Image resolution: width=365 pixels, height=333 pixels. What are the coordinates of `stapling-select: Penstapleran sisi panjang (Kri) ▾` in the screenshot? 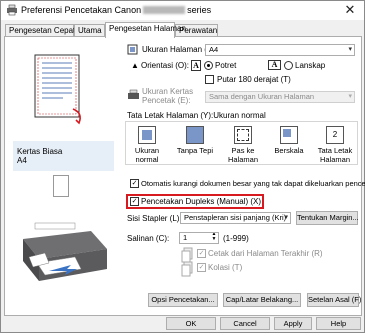 It's located at (235, 218).